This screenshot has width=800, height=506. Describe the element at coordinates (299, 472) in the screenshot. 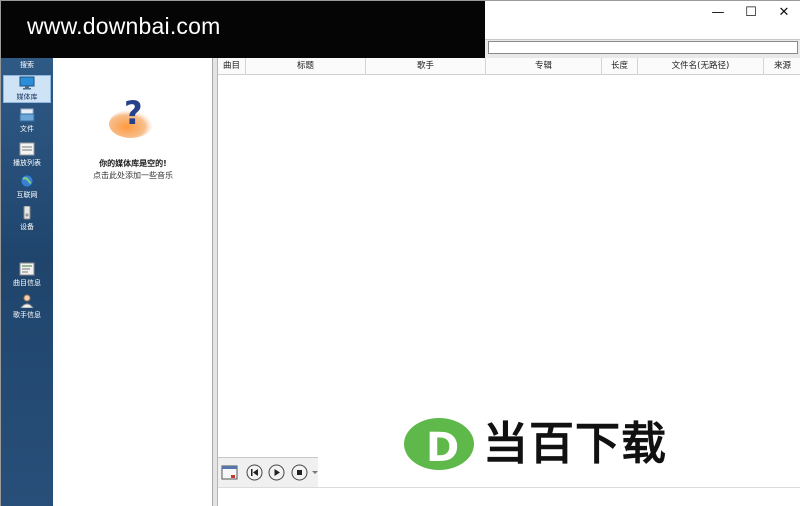

I see `stop-icon` at that location.